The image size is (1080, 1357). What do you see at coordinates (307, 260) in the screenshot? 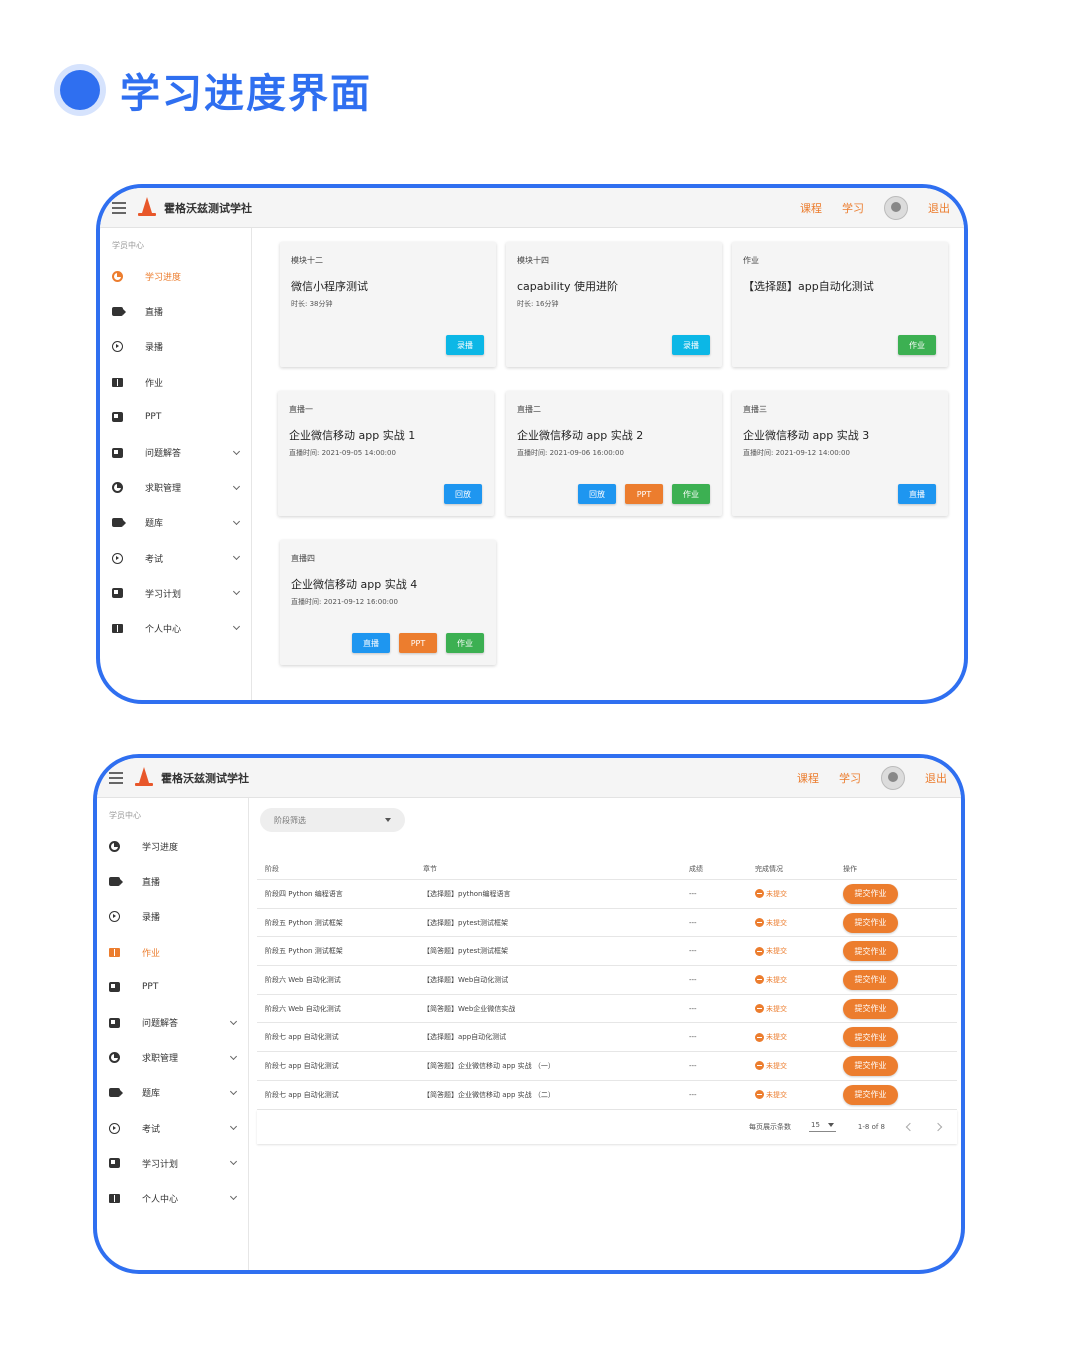
I see `card-tag: 模块十二` at bounding box center [307, 260].